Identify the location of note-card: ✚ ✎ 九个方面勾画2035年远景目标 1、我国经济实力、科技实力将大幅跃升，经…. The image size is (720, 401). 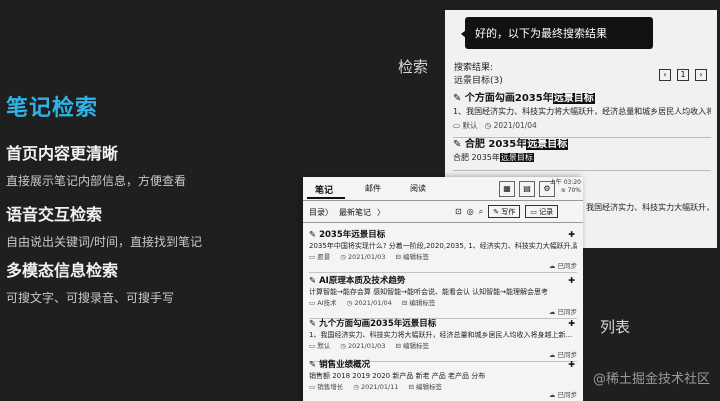
(443, 340).